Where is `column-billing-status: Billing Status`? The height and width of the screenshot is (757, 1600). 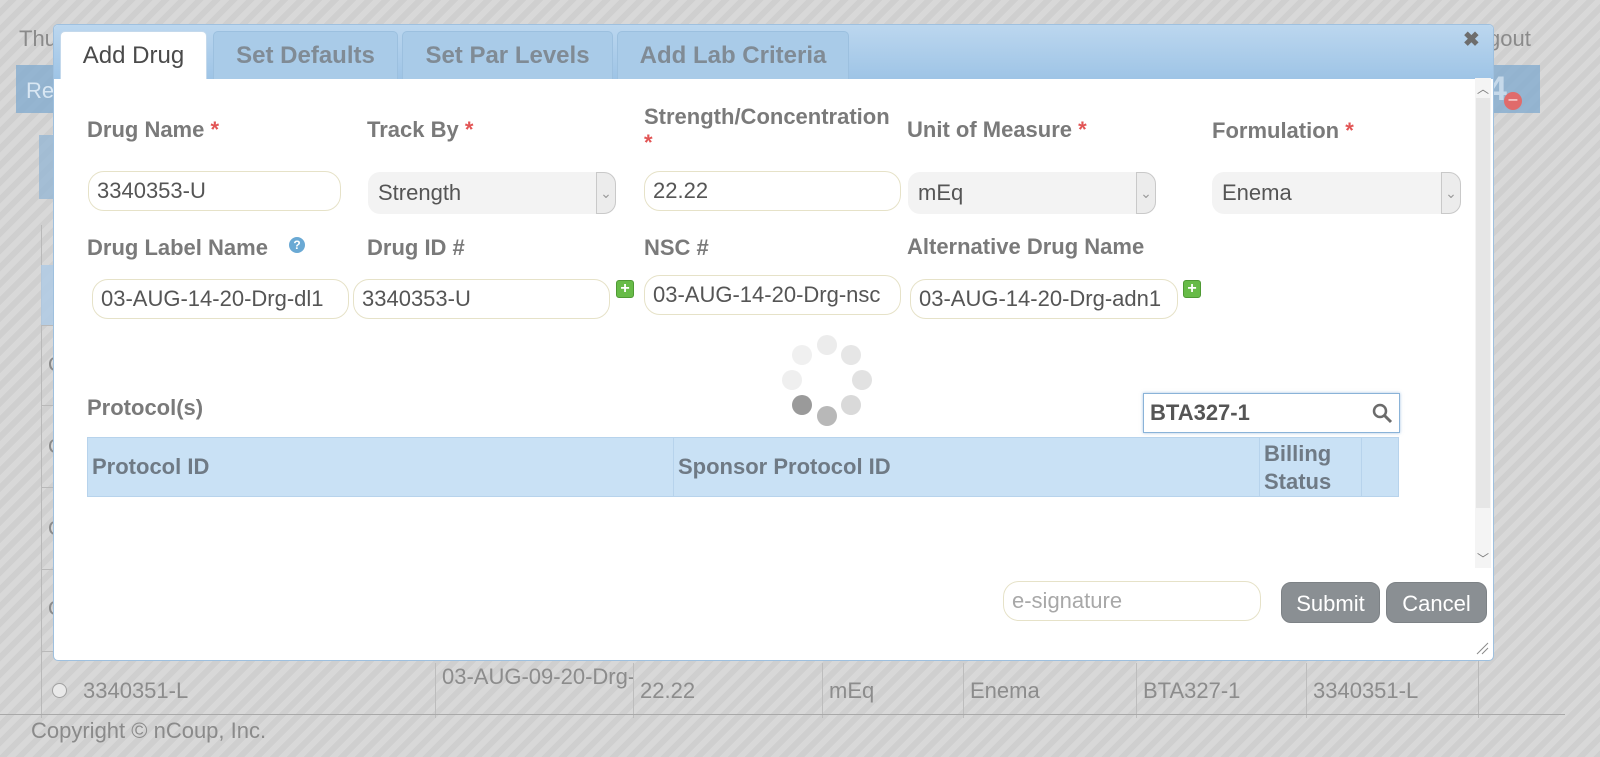
column-billing-status: Billing Status is located at coordinates (1311, 467).